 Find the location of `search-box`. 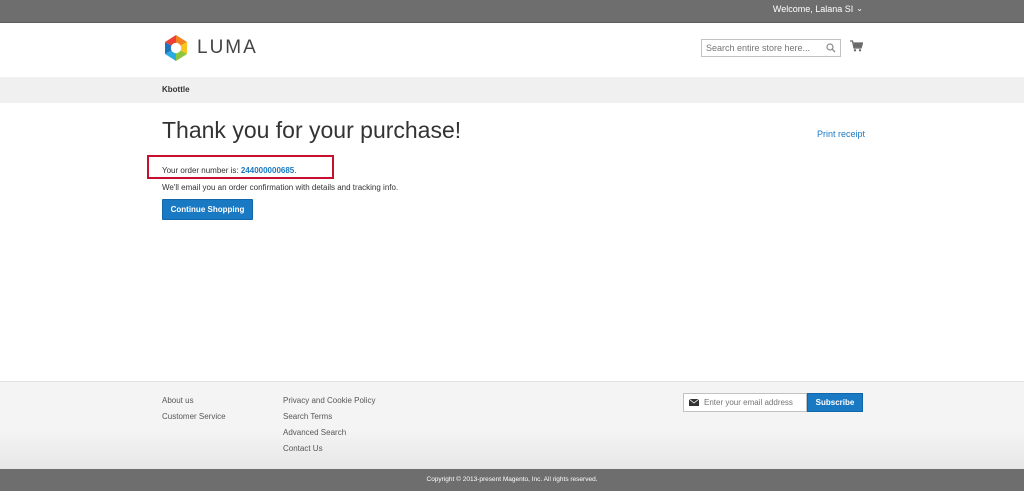

search-box is located at coordinates (771, 48).